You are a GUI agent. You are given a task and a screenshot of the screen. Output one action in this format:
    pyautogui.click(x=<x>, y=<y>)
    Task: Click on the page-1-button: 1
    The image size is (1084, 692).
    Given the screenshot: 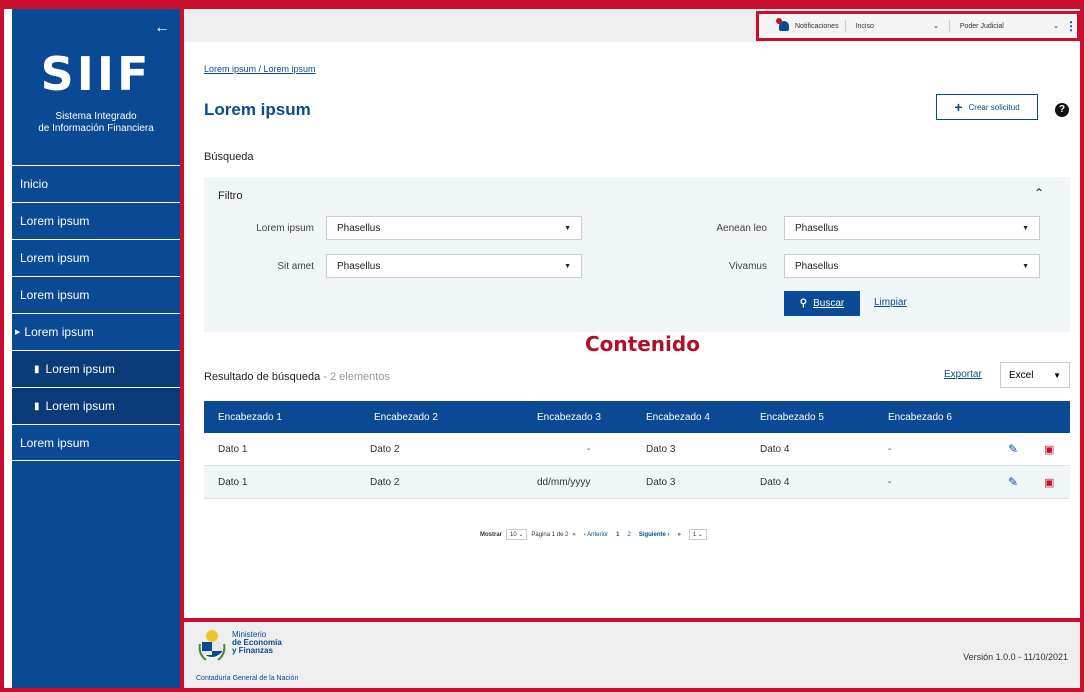 What is the action you would take?
    pyautogui.click(x=617, y=535)
    